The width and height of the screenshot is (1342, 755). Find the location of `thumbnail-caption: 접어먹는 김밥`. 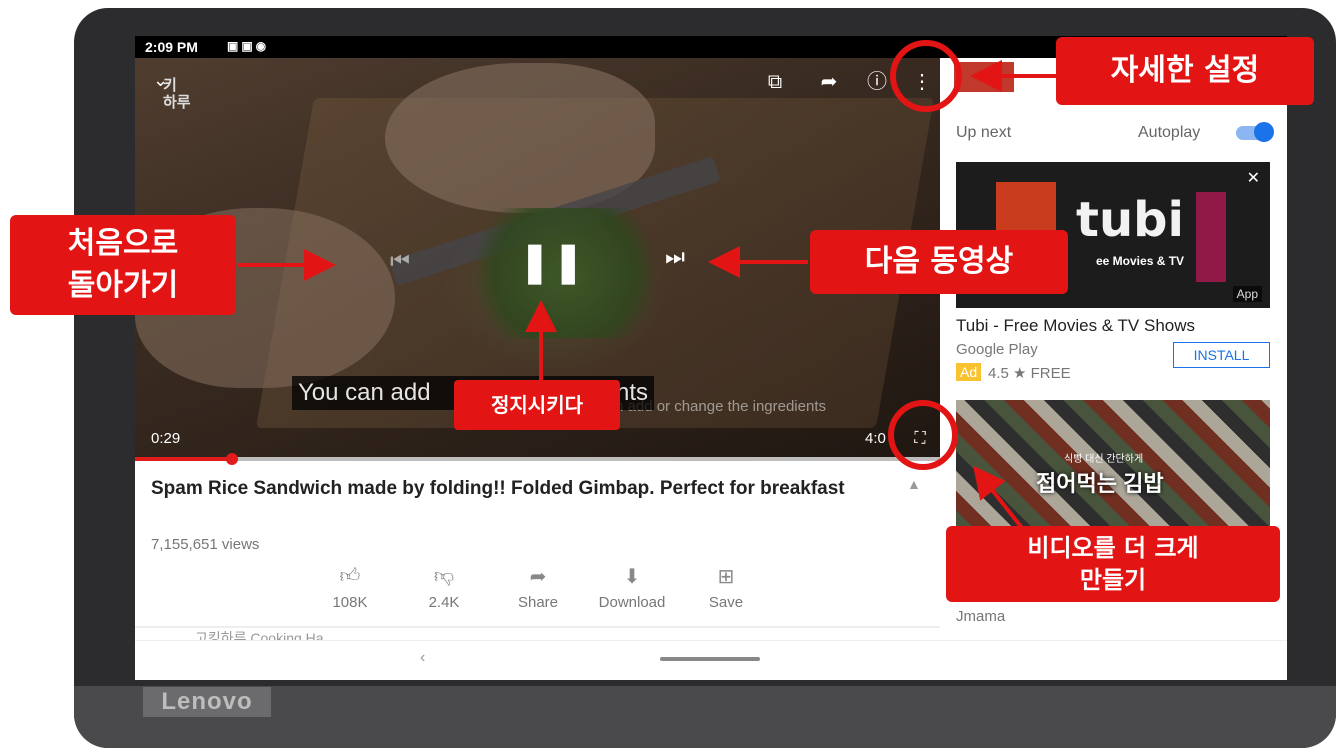

thumbnail-caption: 접어먹는 김밥 is located at coordinates (1100, 483).